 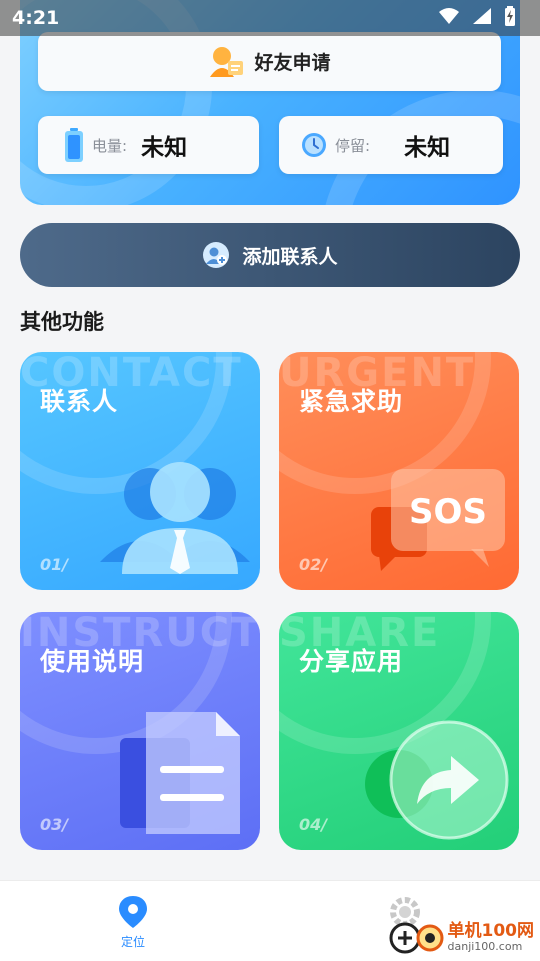 What do you see at coordinates (180, 773) in the screenshot?
I see `document-icon` at bounding box center [180, 773].